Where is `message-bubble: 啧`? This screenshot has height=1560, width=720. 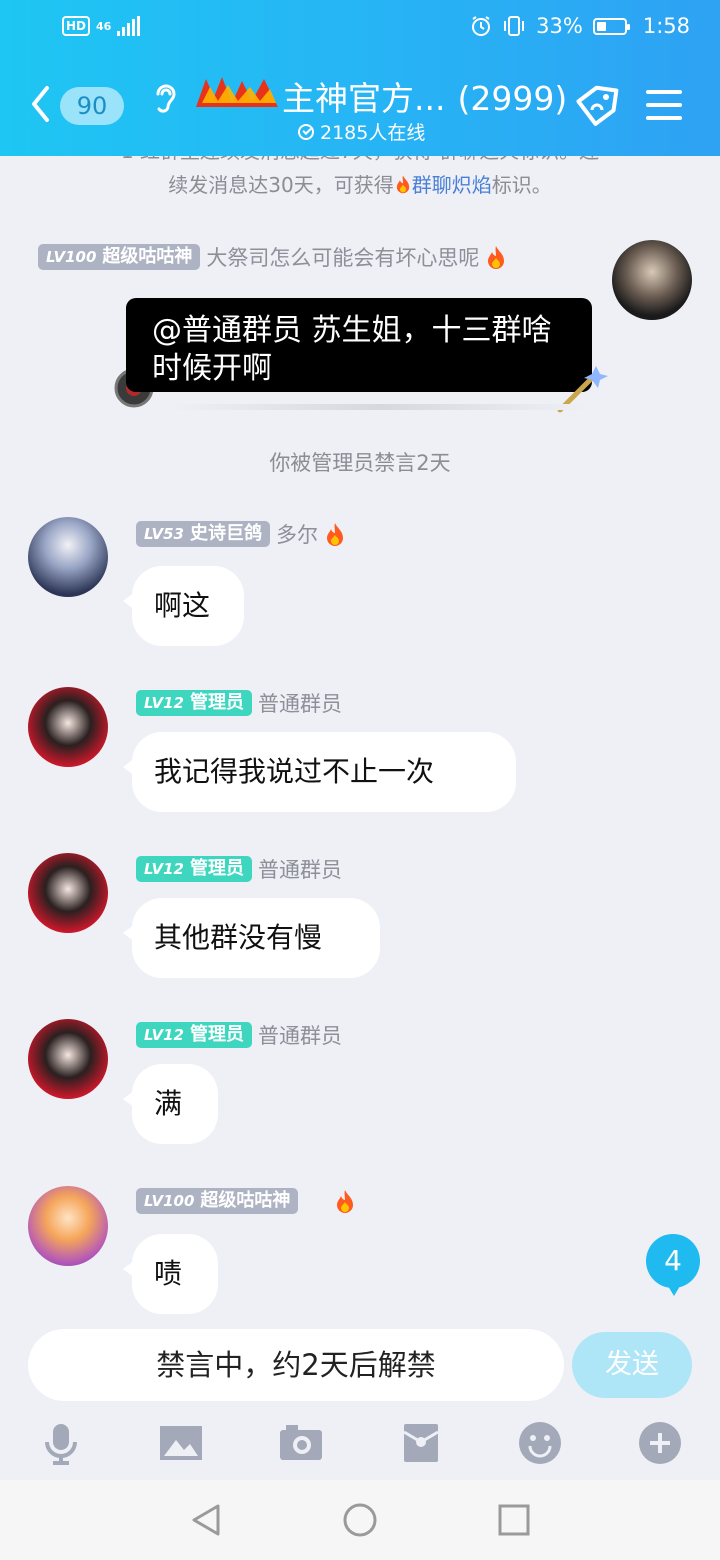
message-bubble: 啧 is located at coordinates (170, 1274).